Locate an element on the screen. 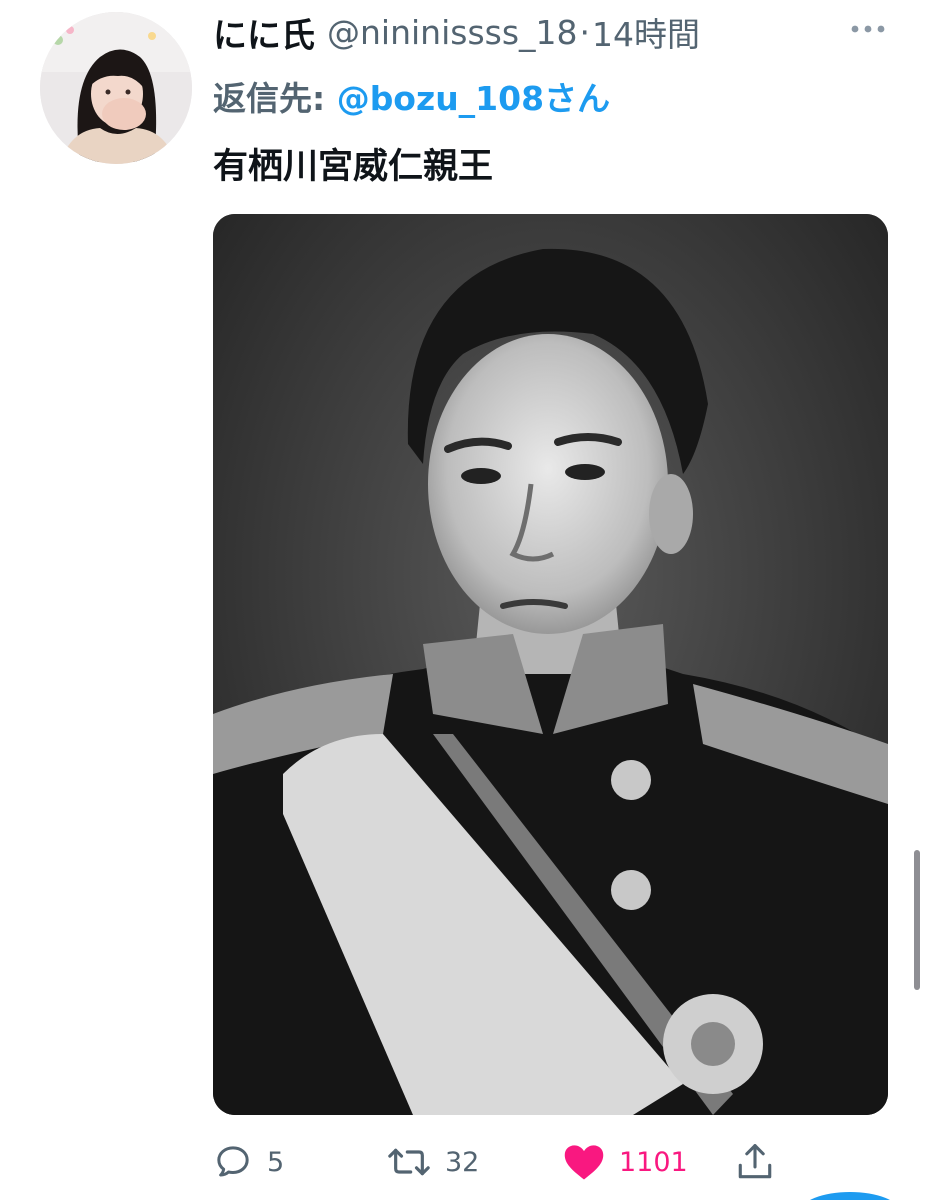 Image resolution: width=928 pixels, height=1200 pixels. more-horizontal-icon is located at coordinates (868, 29).